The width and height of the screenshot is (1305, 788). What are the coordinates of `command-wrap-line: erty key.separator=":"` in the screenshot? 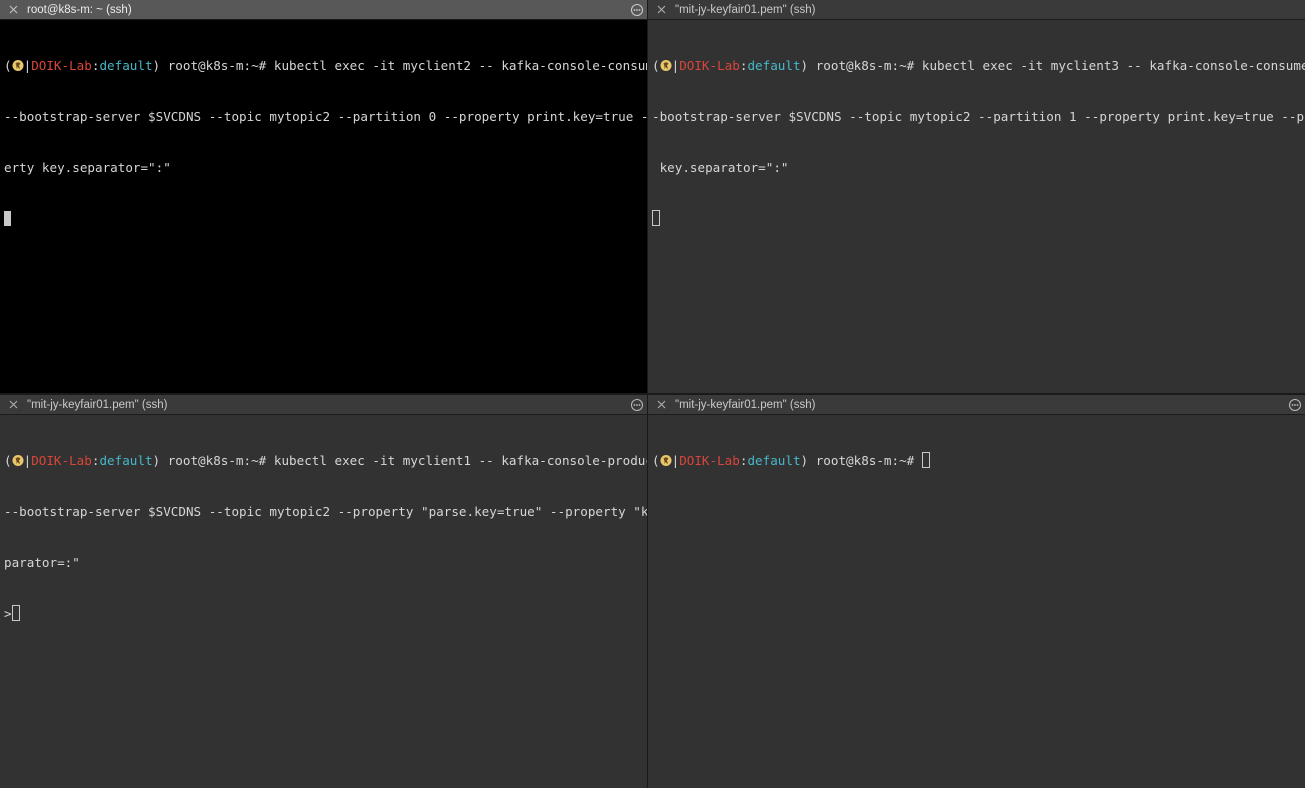 It's located at (87, 167).